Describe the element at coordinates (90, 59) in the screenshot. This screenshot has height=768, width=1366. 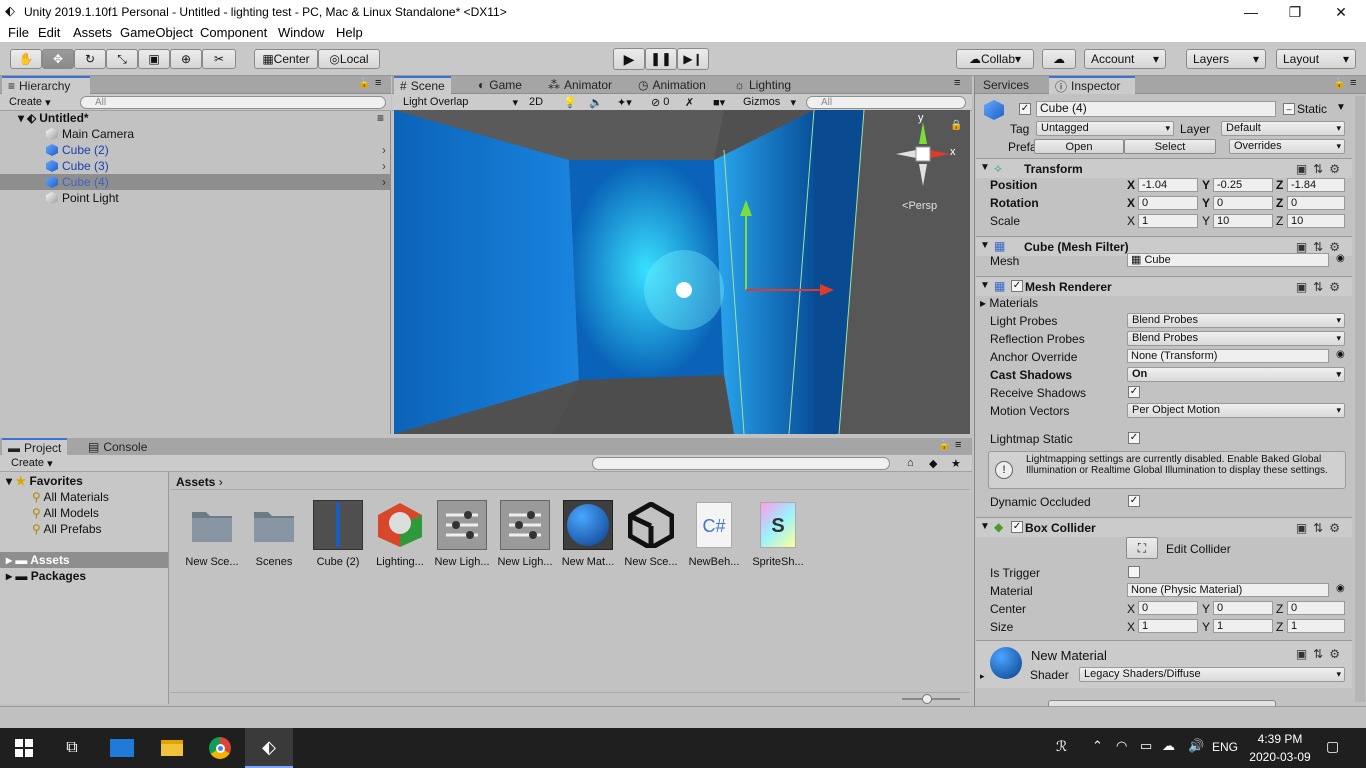
I see `rotate-tool-icon: ↻` at that location.